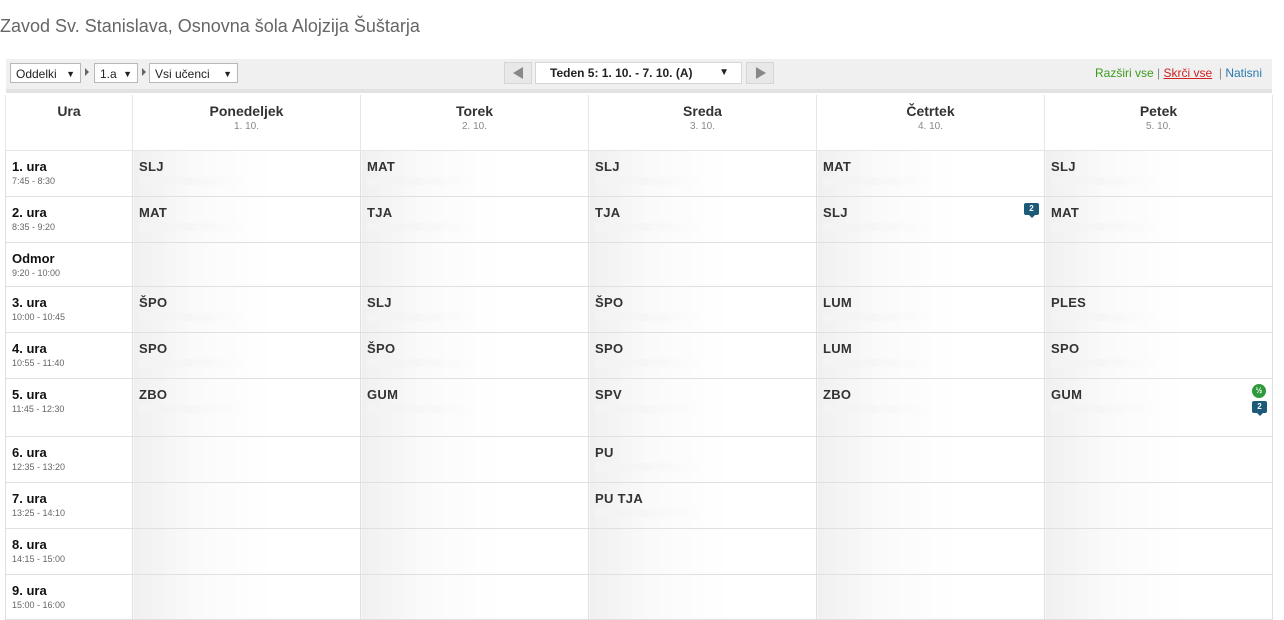 The image size is (1284, 620). I want to click on day-name: Ponedeljek, so click(246, 111).